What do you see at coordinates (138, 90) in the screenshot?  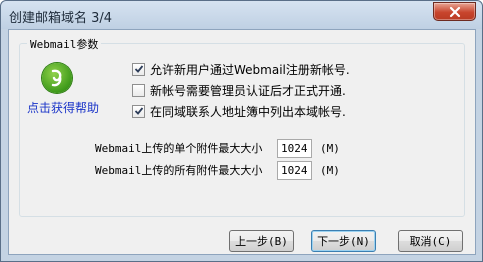 I see `checkbox-admin-verify` at bounding box center [138, 90].